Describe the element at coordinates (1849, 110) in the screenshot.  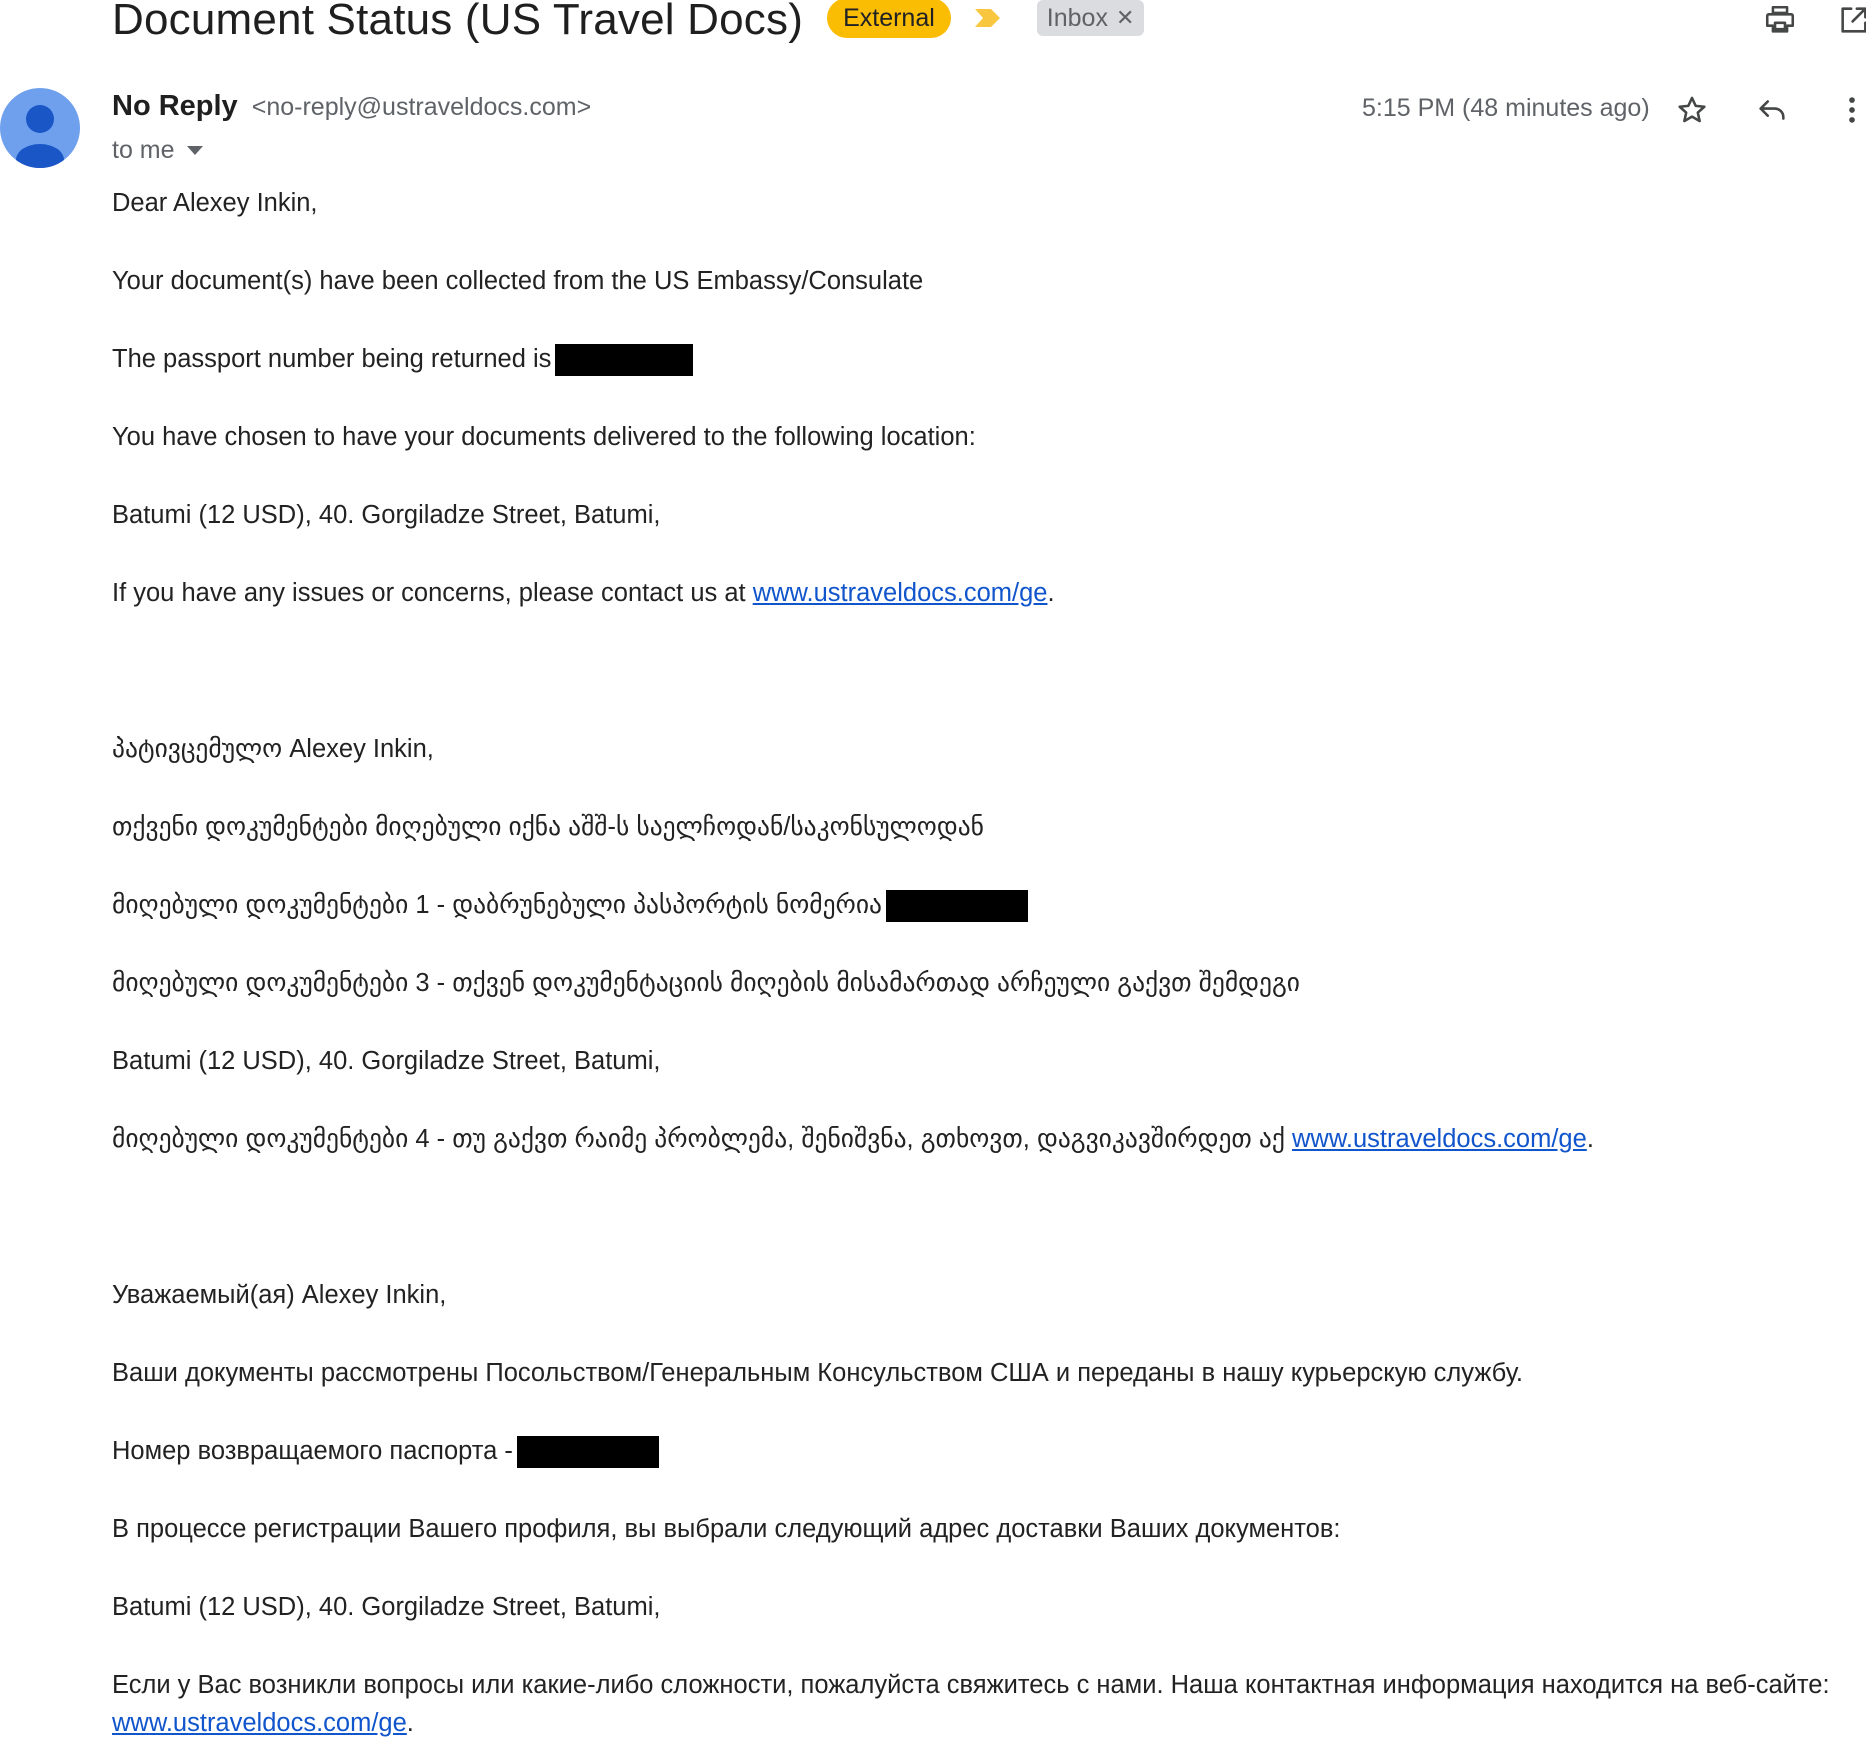
I see `more-vertical-icon` at that location.